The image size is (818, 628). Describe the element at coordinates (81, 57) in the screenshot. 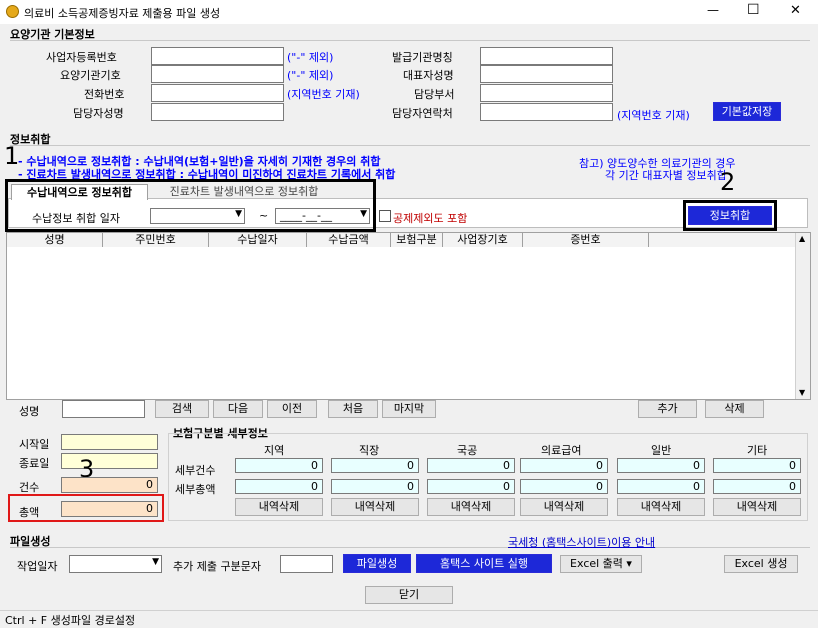

I see `biz-reg-label: 사업자등록번호` at that location.